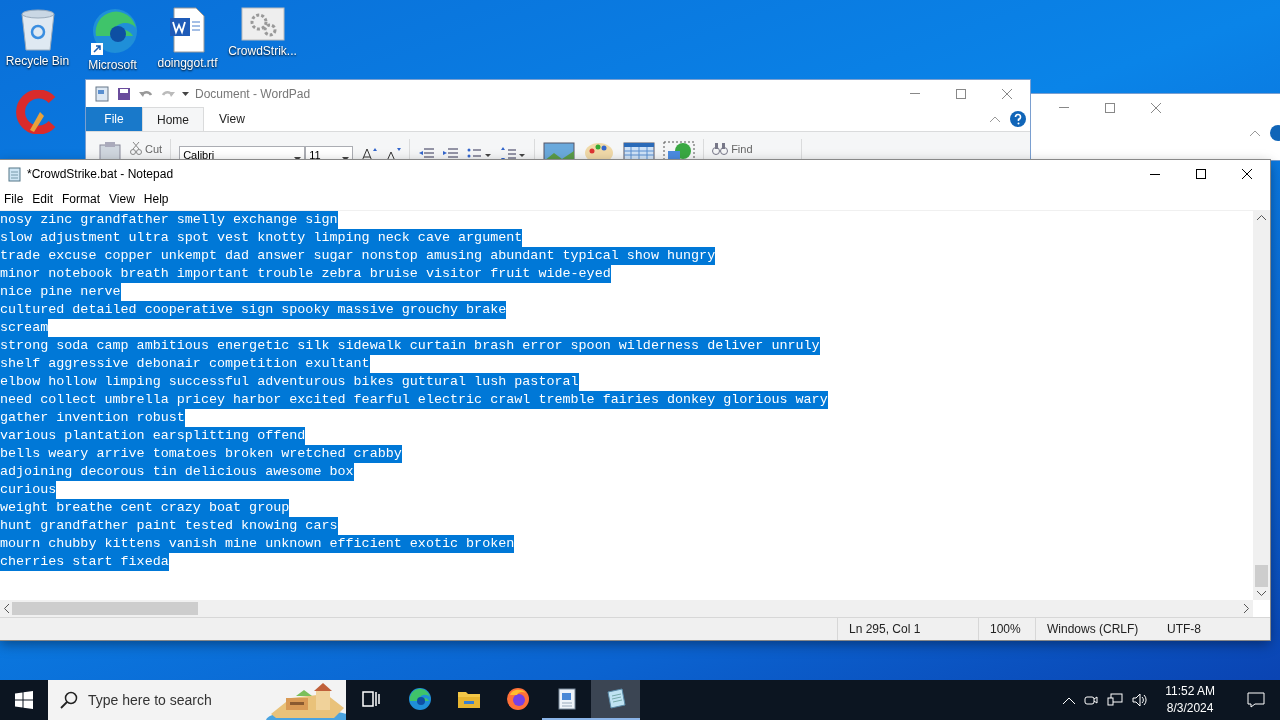  I want to click on desktop-icon-label: Recycle Bin, so click(37, 61).